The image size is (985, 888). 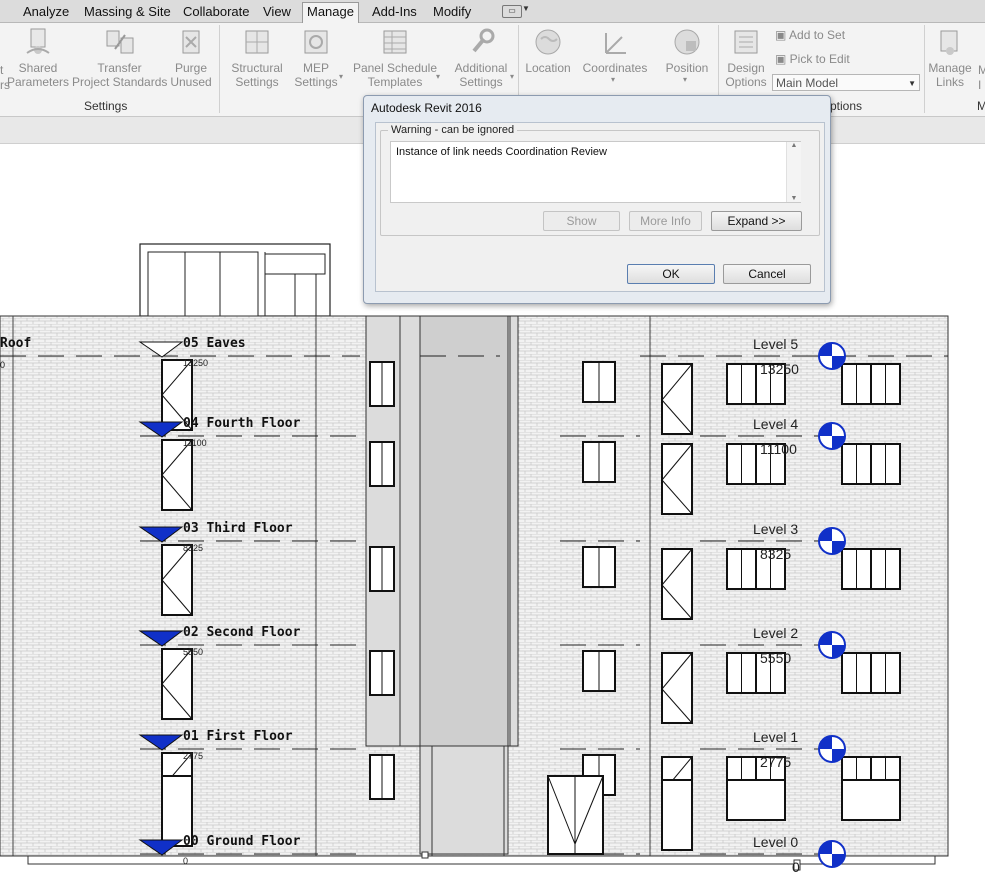 What do you see at coordinates (548, 42) in the screenshot?
I see `globe-icon` at bounding box center [548, 42].